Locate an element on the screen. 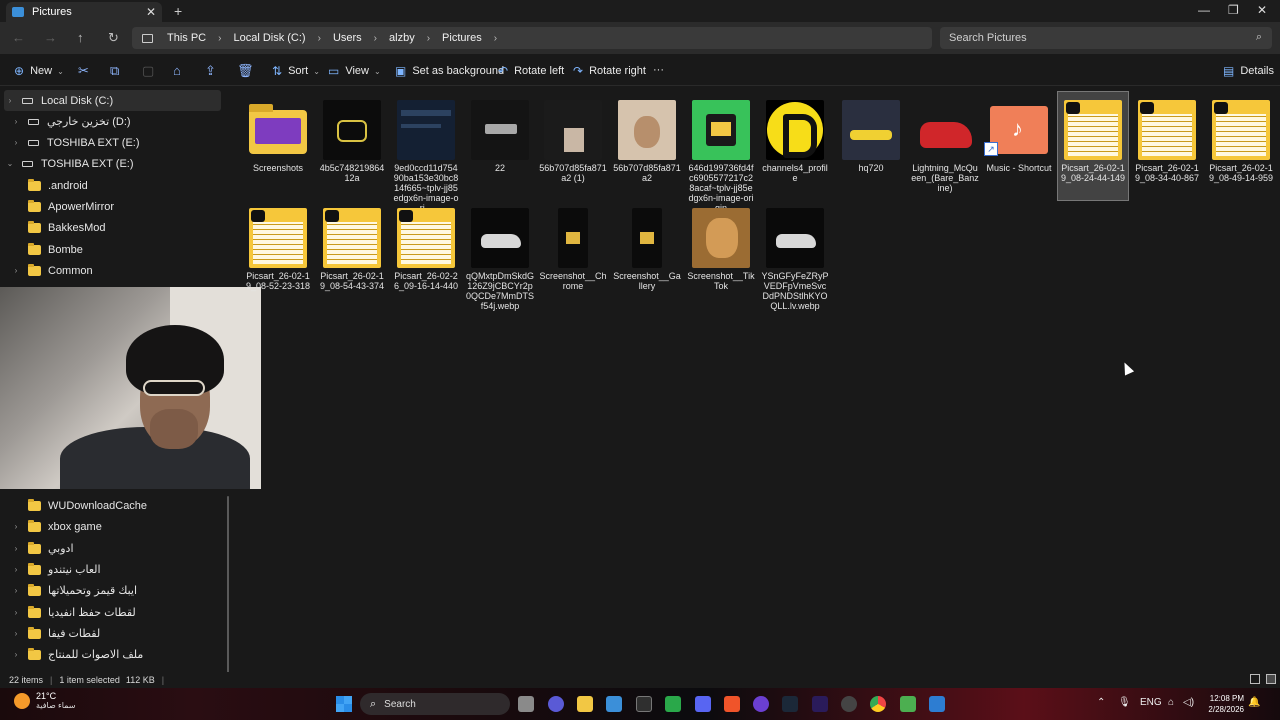  sidebar-item-common: › Common is located at coordinates (121, 270).